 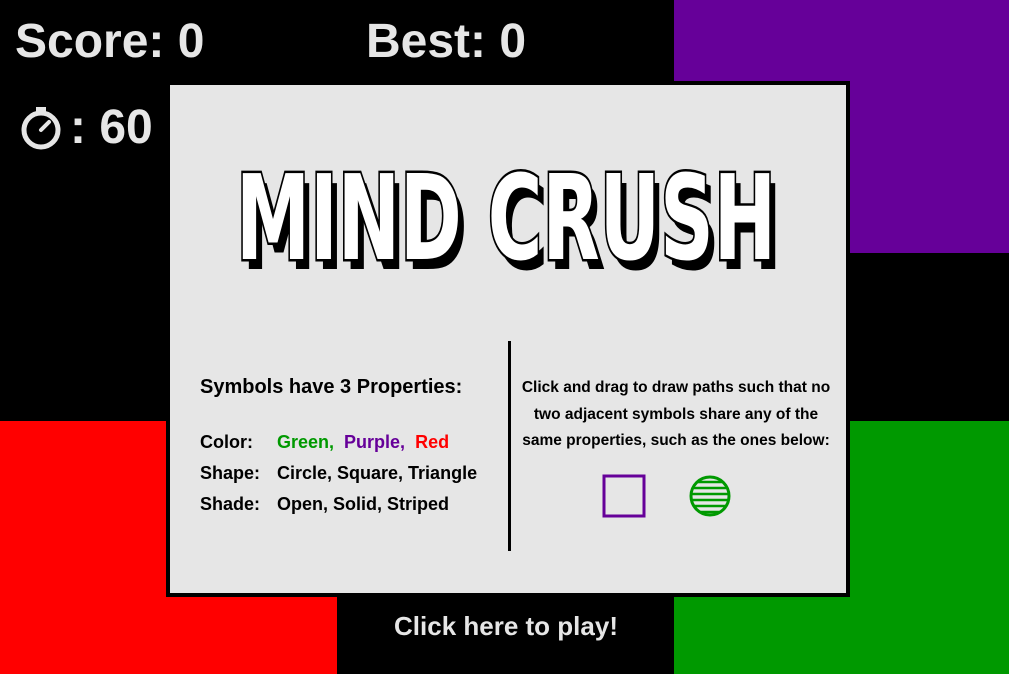 I want to click on shade-property-row: Shade: Open, Solid, Striped, so click(x=338, y=504).